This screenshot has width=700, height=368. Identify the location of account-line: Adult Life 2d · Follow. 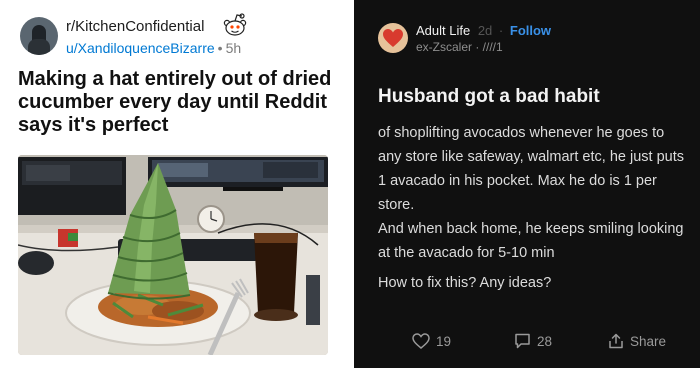
(483, 30).